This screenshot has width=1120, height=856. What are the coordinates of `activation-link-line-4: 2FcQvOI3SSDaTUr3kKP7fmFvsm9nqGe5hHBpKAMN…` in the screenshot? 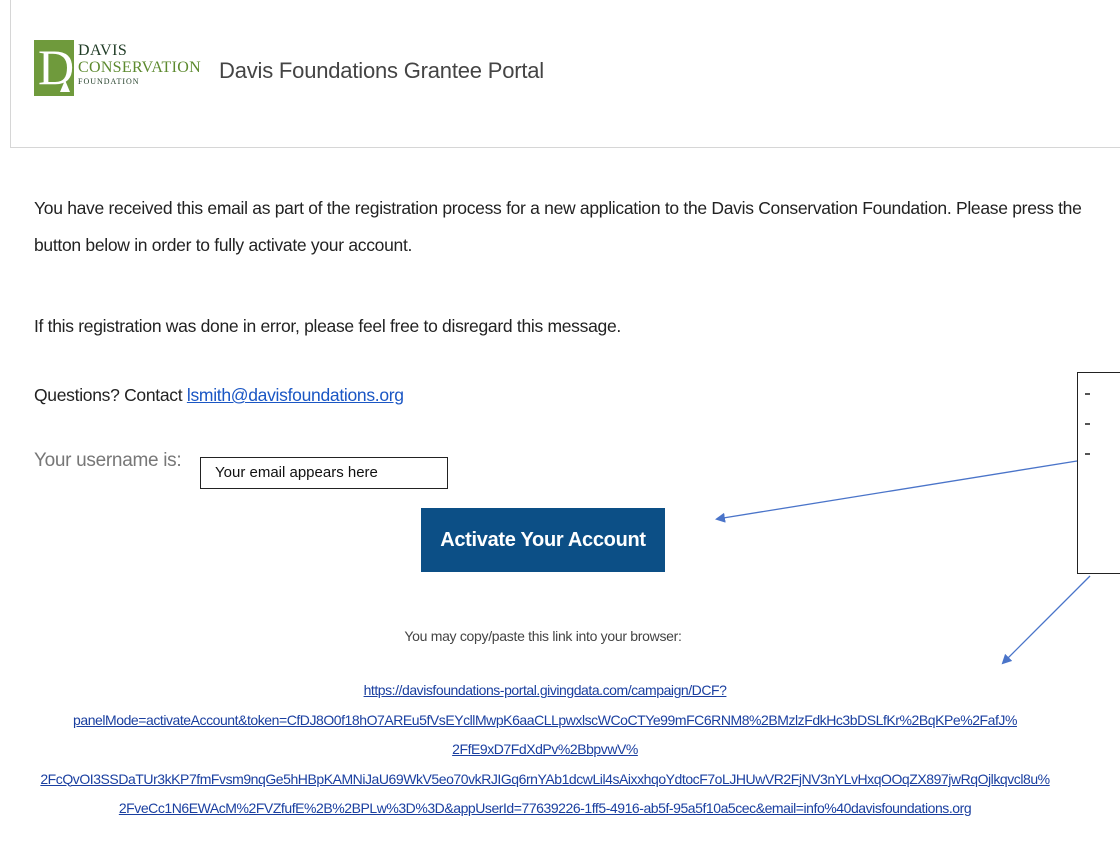 It's located at (545, 780).